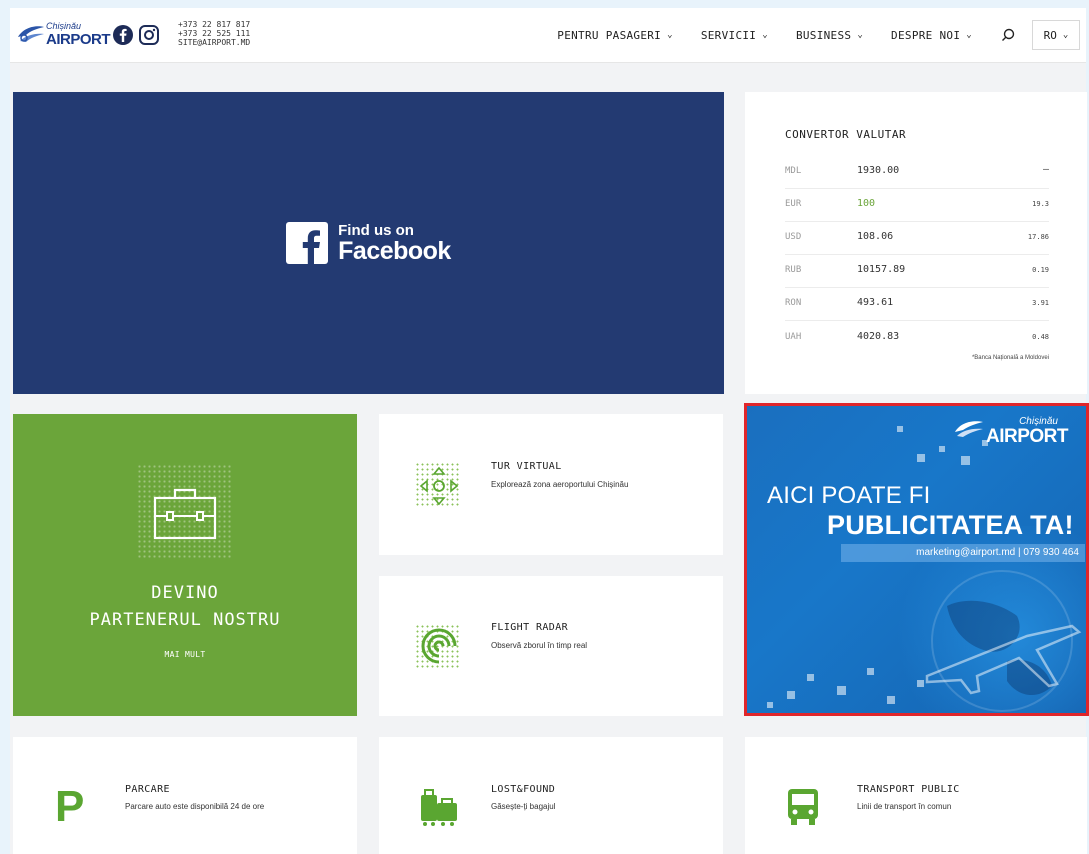  What do you see at coordinates (439, 807) in the screenshot?
I see `luggage-icon` at bounding box center [439, 807].